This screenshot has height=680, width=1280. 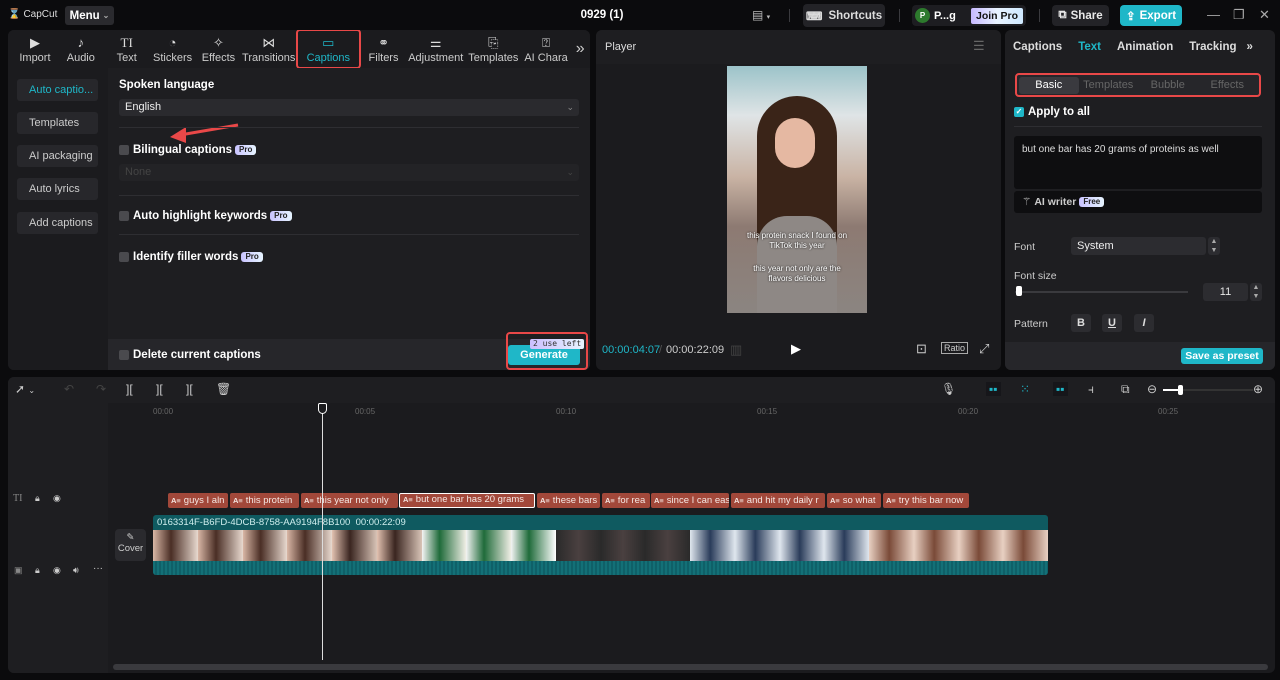 What do you see at coordinates (190, 355) in the screenshot?
I see `delete-captions-option: Delete current captions` at bounding box center [190, 355].